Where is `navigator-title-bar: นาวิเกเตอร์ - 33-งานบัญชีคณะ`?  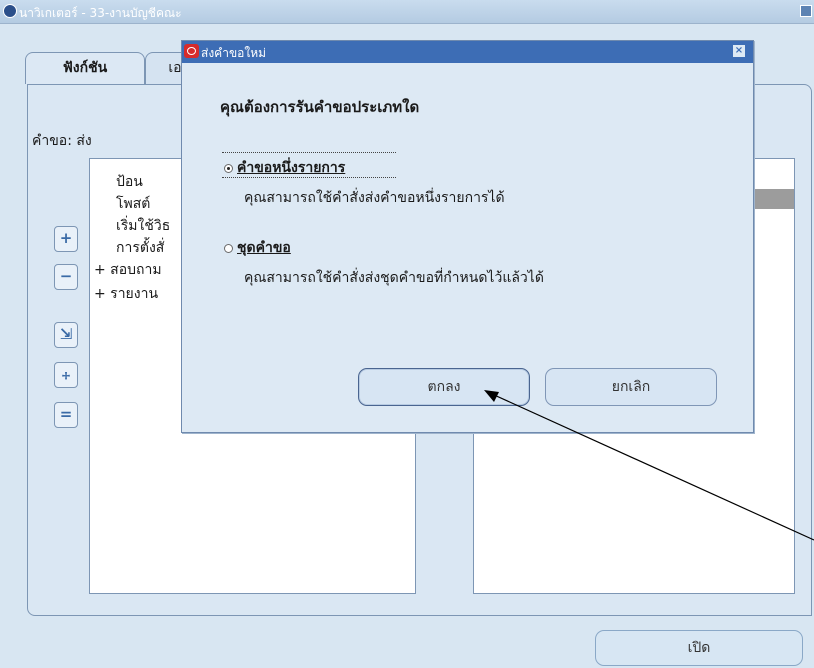 navigator-title-bar: นาวิเกเตอร์ - 33-งานบัญชีคณะ is located at coordinates (407, 12).